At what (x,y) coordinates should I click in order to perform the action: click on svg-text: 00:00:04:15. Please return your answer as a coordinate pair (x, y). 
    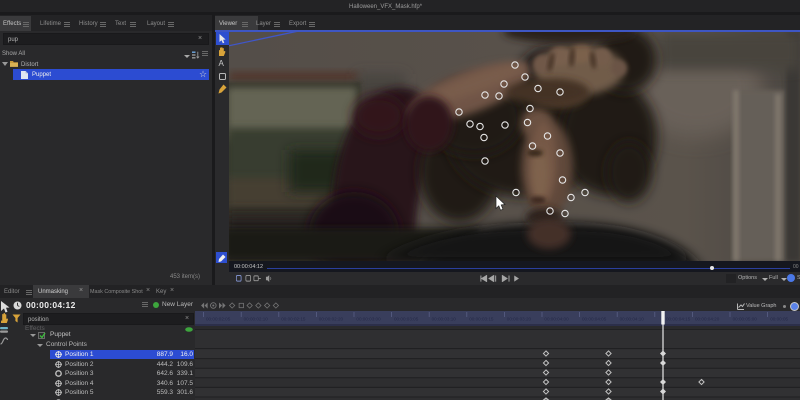
    Looking at the image, I should click on (678, 319).